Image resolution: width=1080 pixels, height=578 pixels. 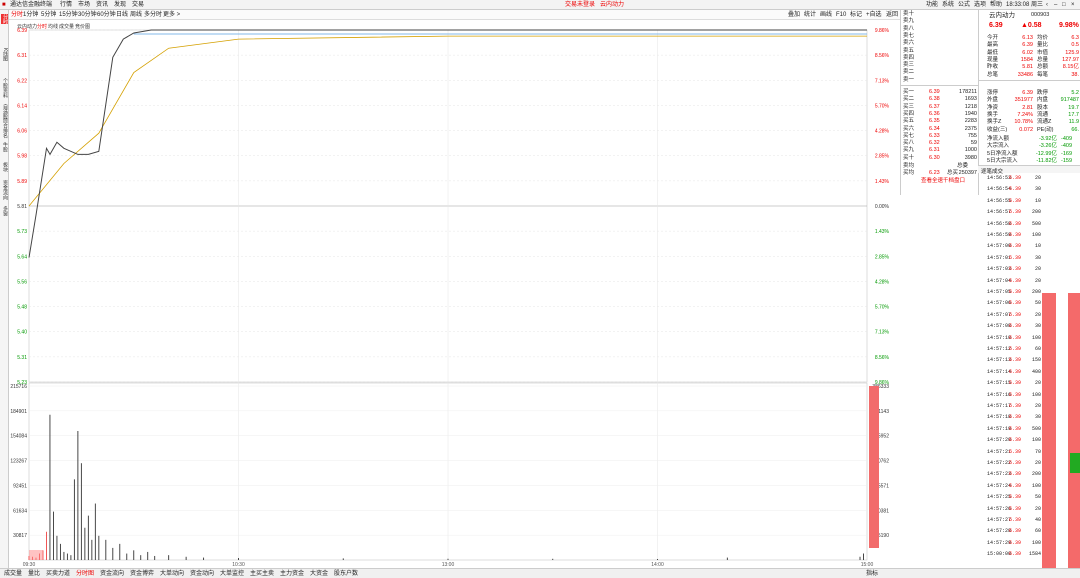 I want to click on stat-row-label2: 流通Z, so click(x=1044, y=122).